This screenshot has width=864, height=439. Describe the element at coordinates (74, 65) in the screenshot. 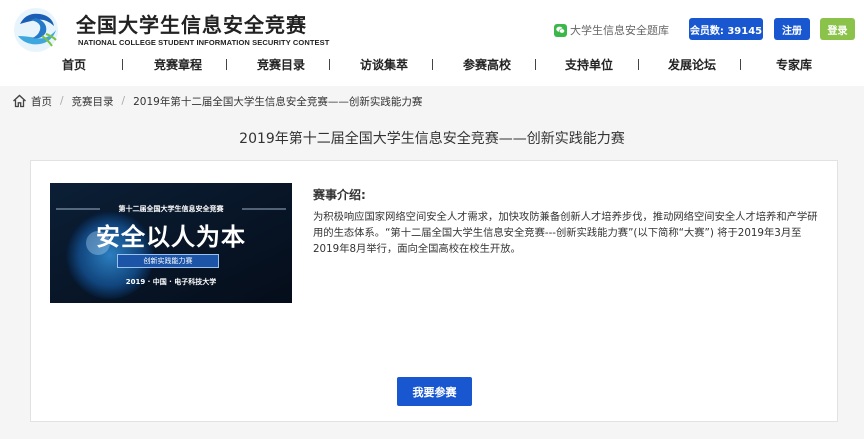

I see `nav-item-home: 首页` at that location.